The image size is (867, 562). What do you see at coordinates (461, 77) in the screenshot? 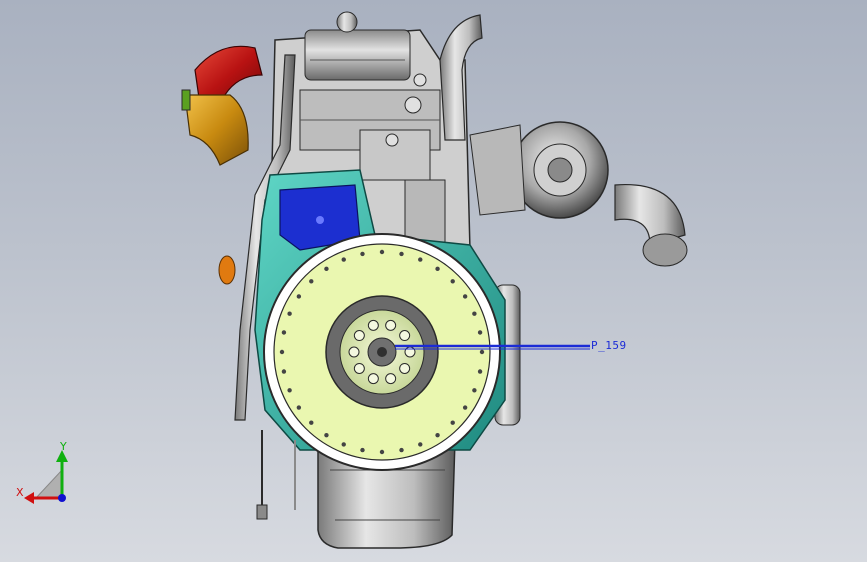
I see `upper-pipe` at bounding box center [461, 77].